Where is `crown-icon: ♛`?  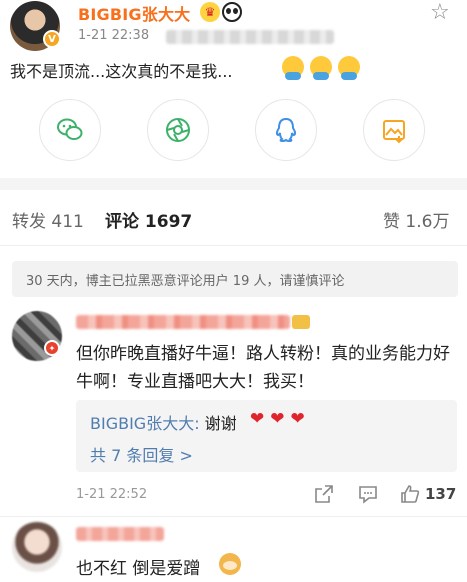 crown-icon: ♛ is located at coordinates (210, 12).